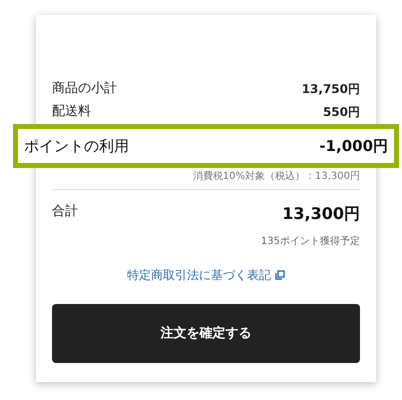  What do you see at coordinates (276, 177) in the screenshot?
I see `tax-note: 消費税10%対象（税込）：13,300円` at bounding box center [276, 177].